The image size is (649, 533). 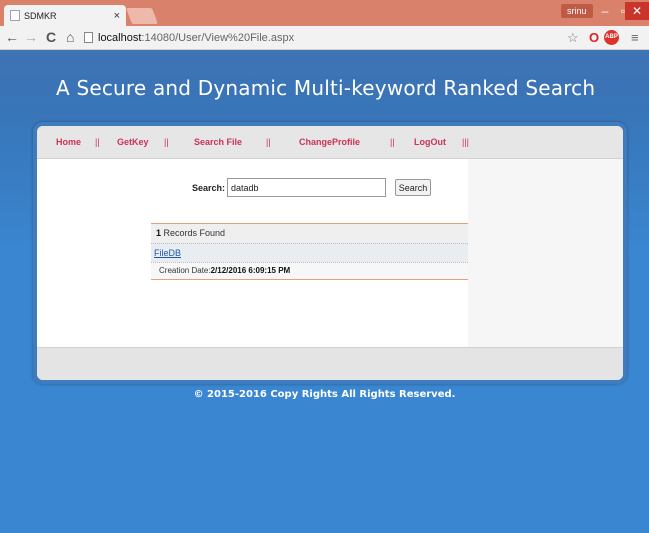 What do you see at coordinates (209, 188) in the screenshot?
I see `search-label: Search:` at bounding box center [209, 188].